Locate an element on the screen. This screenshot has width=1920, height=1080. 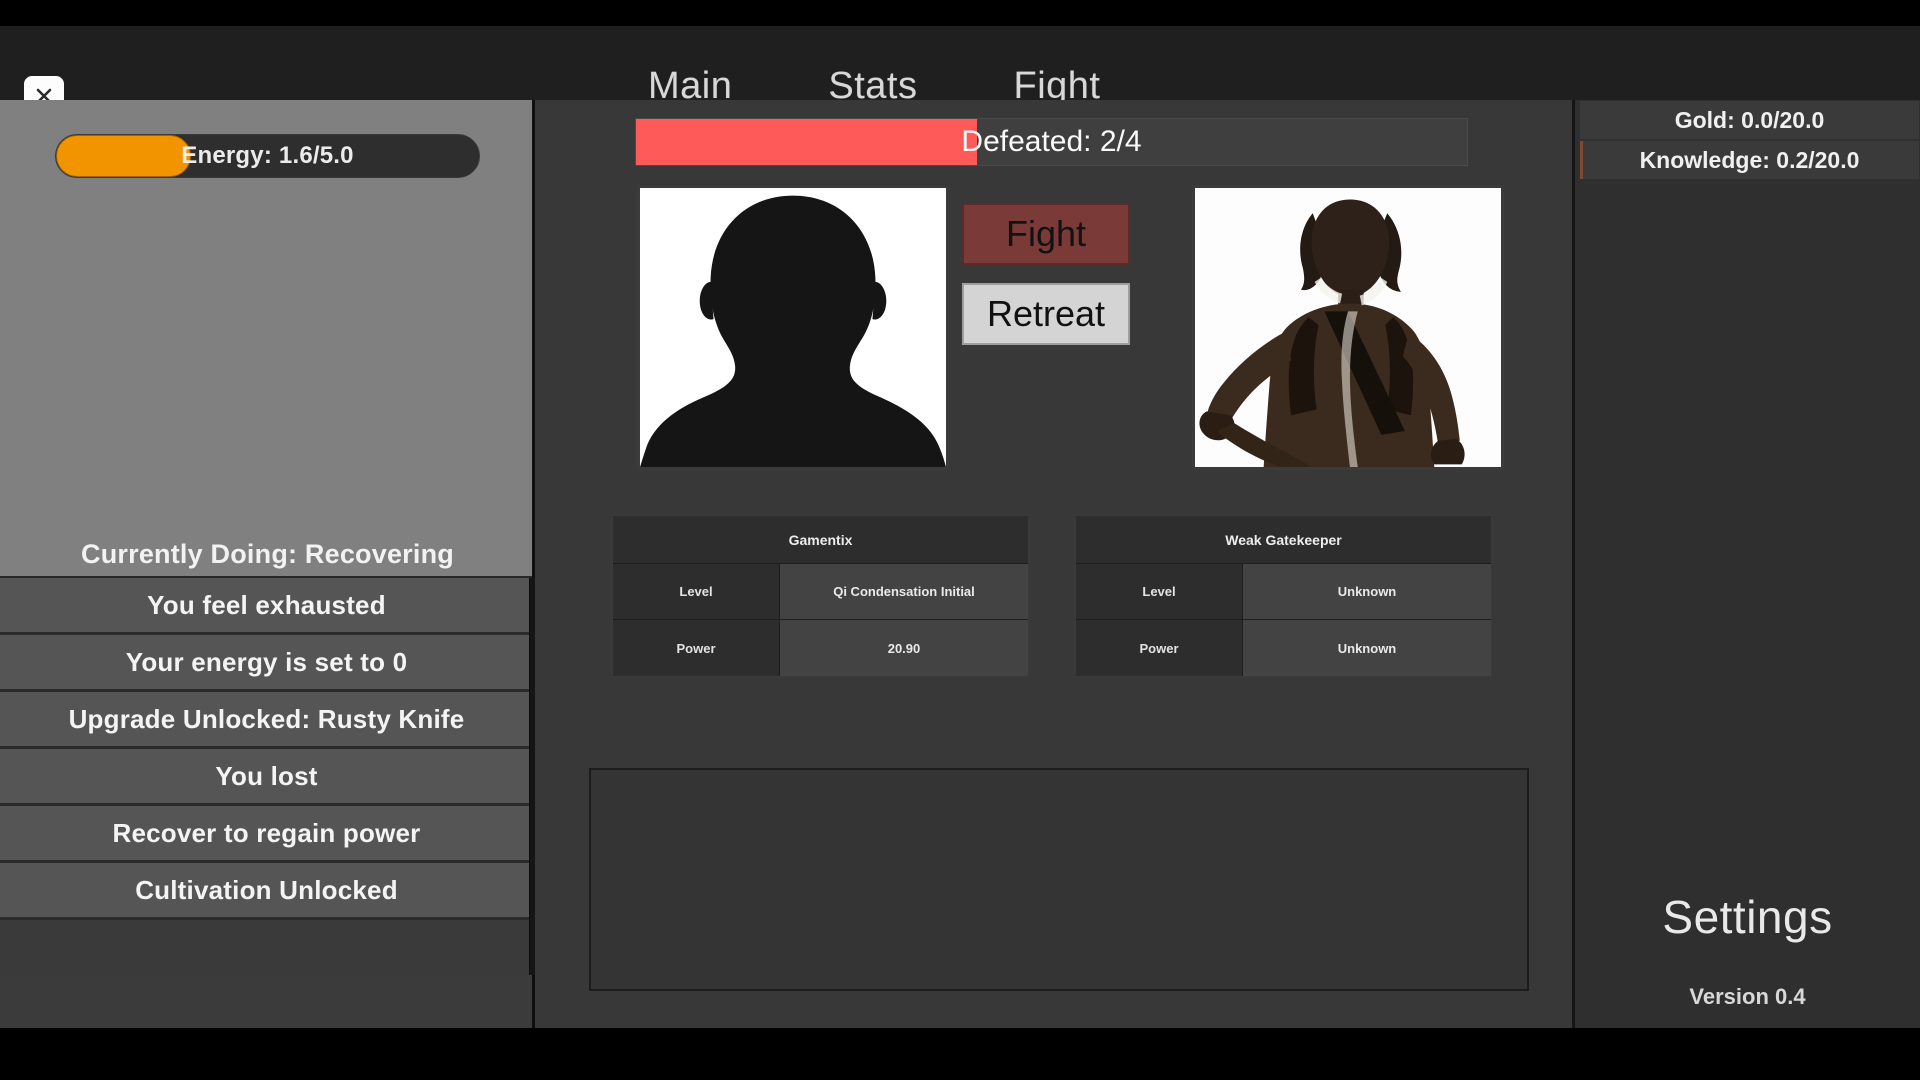
battle-log-box is located at coordinates (1059, 879).